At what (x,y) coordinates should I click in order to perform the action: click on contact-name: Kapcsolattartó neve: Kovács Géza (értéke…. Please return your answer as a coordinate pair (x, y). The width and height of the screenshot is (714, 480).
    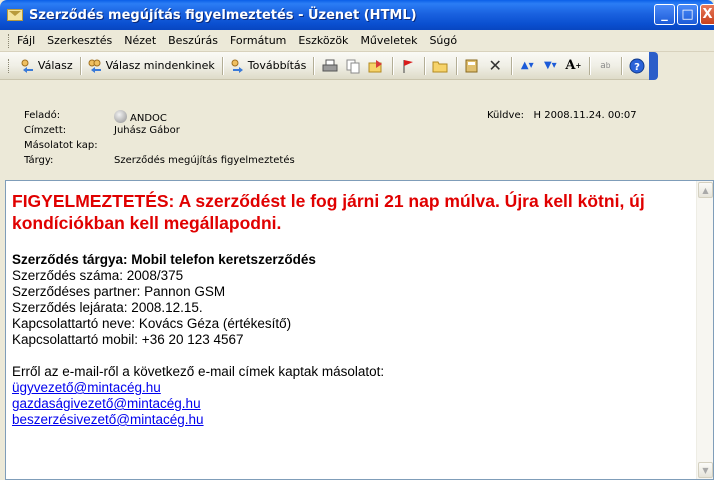
    Looking at the image, I should click on (152, 323).